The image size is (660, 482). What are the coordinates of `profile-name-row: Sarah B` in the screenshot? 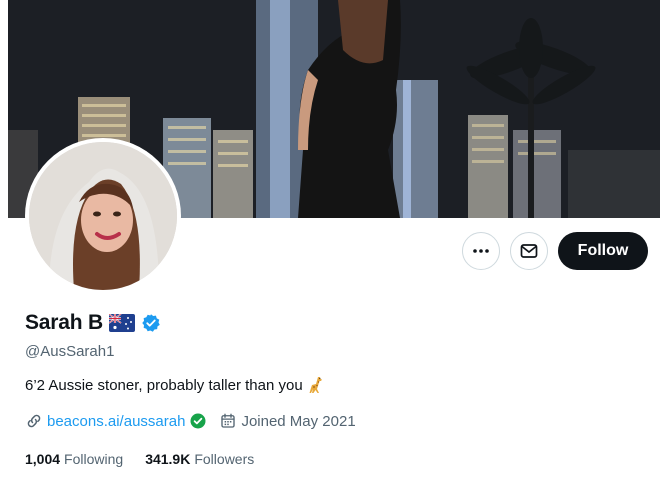 It's located at (93, 323).